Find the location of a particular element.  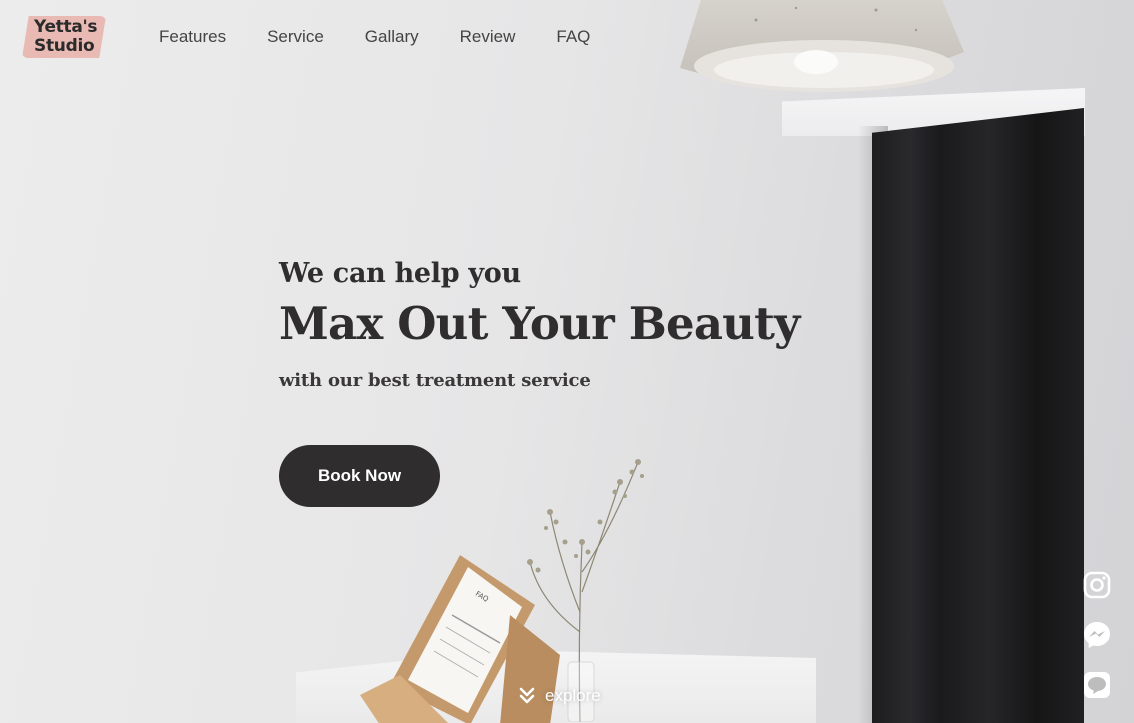

messenger-icon is located at coordinates (1097, 635).